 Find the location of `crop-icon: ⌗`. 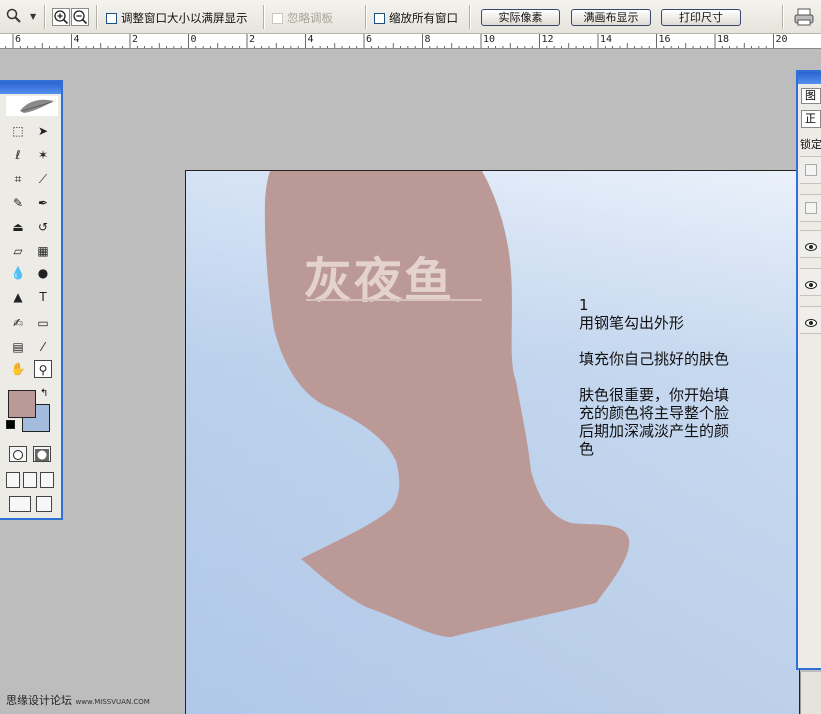

crop-icon: ⌗ is located at coordinates (18, 179).